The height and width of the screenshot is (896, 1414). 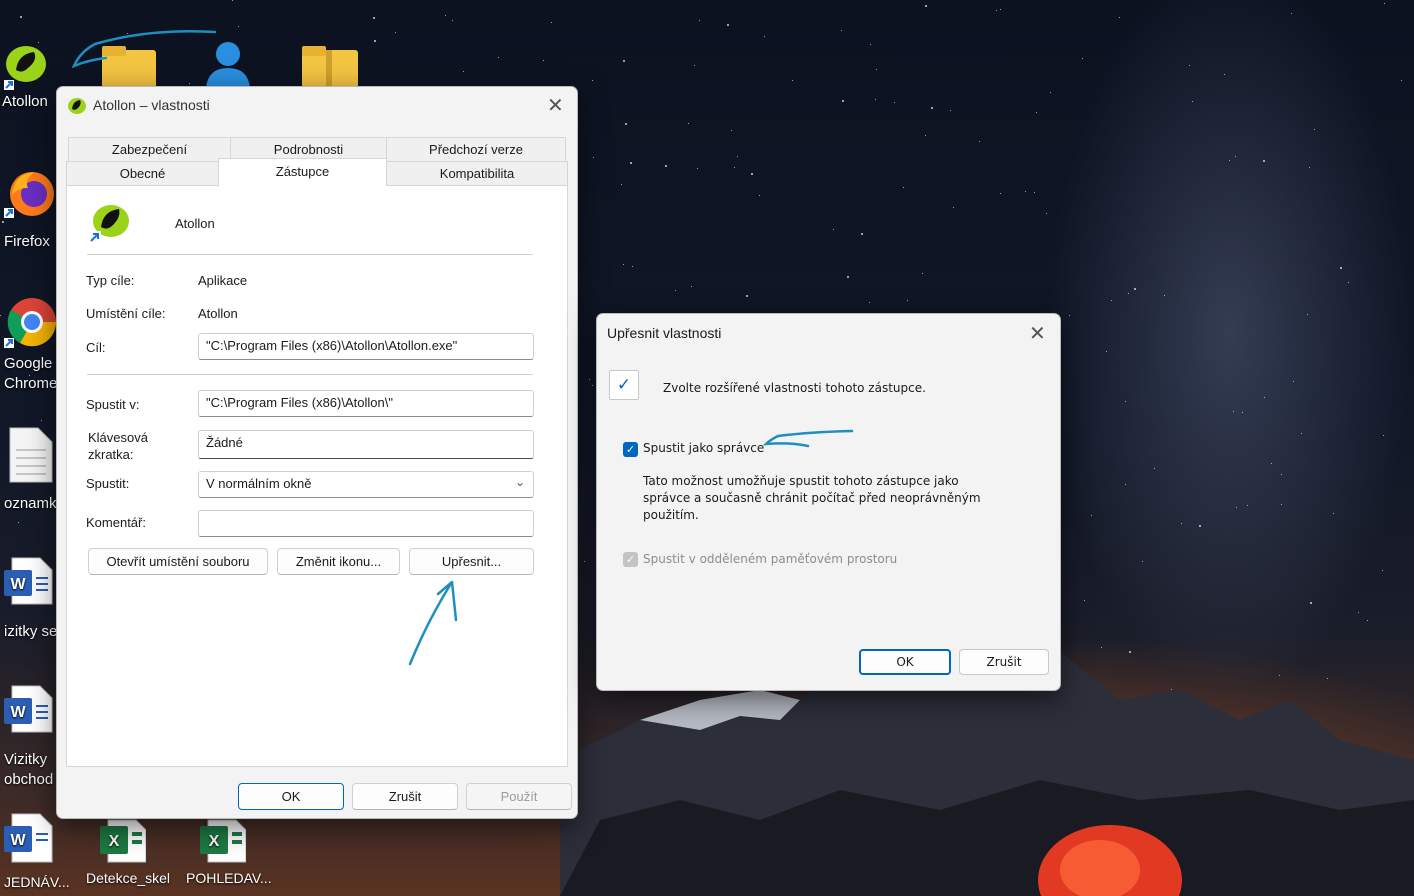 I want to click on desktop-icon-label: izitky ser, so click(x=33, y=631).